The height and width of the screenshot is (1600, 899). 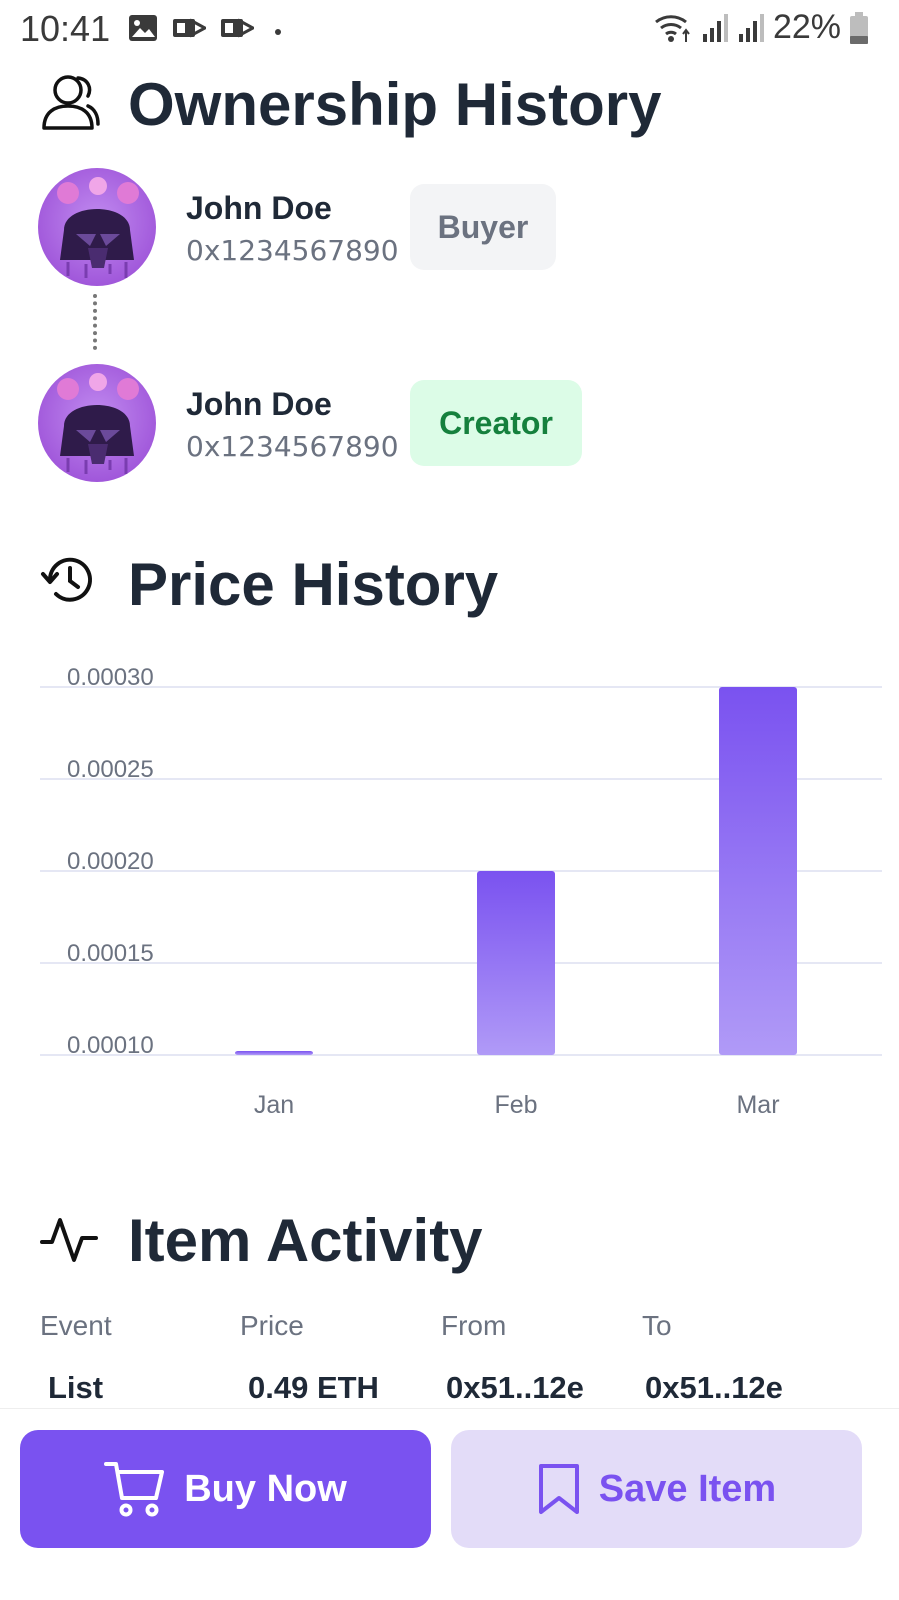 I want to click on save-item-button: Save Item, so click(x=656, y=1489).